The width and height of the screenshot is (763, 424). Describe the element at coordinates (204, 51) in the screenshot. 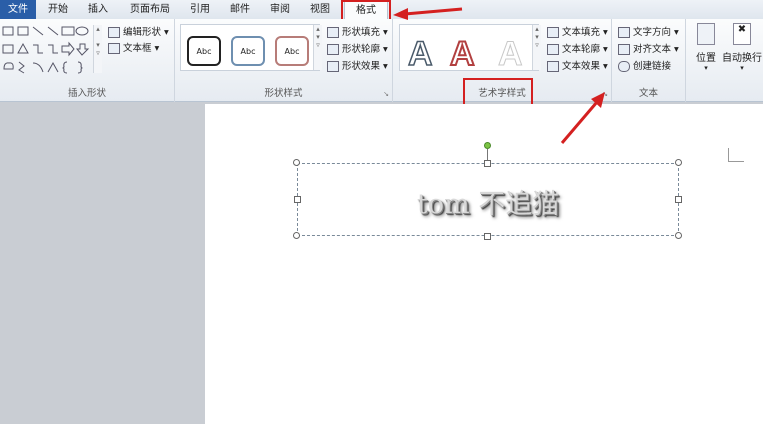

I see `shape-style-black: Abc` at that location.